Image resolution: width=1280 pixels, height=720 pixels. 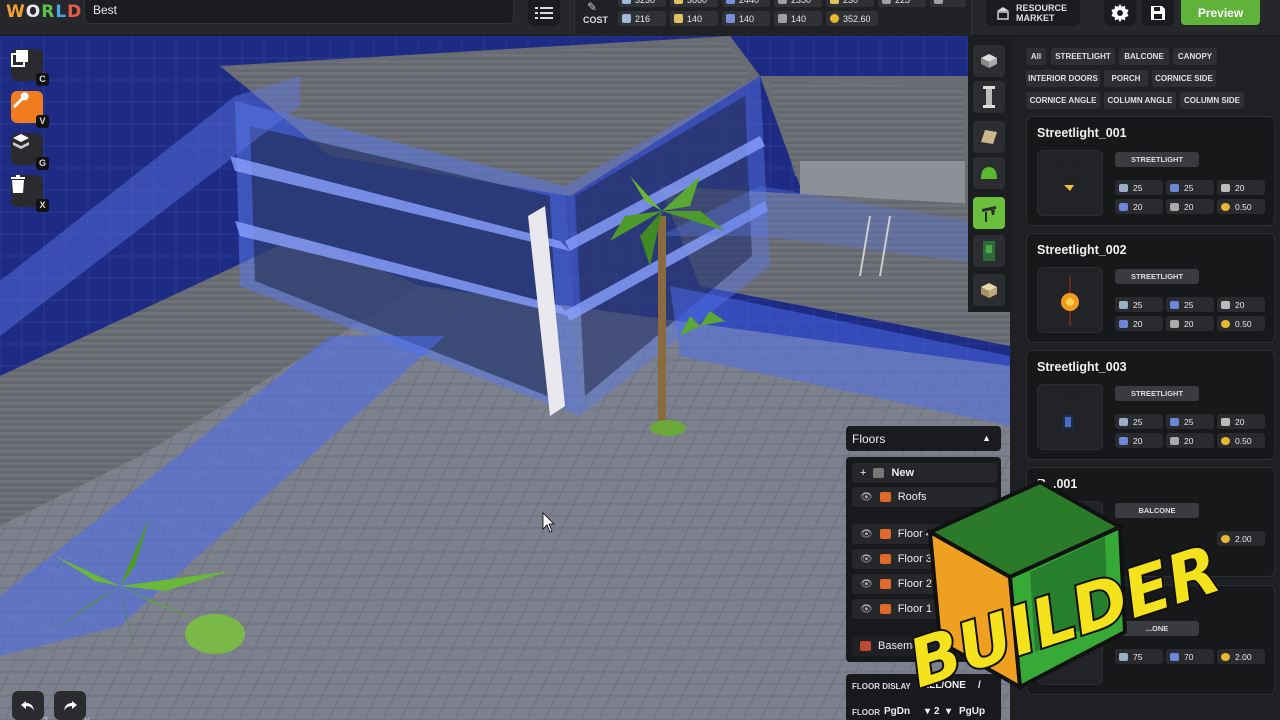 I want to click on filter-cornice-side: CORNICE SIDE, so click(x=1184, y=78).